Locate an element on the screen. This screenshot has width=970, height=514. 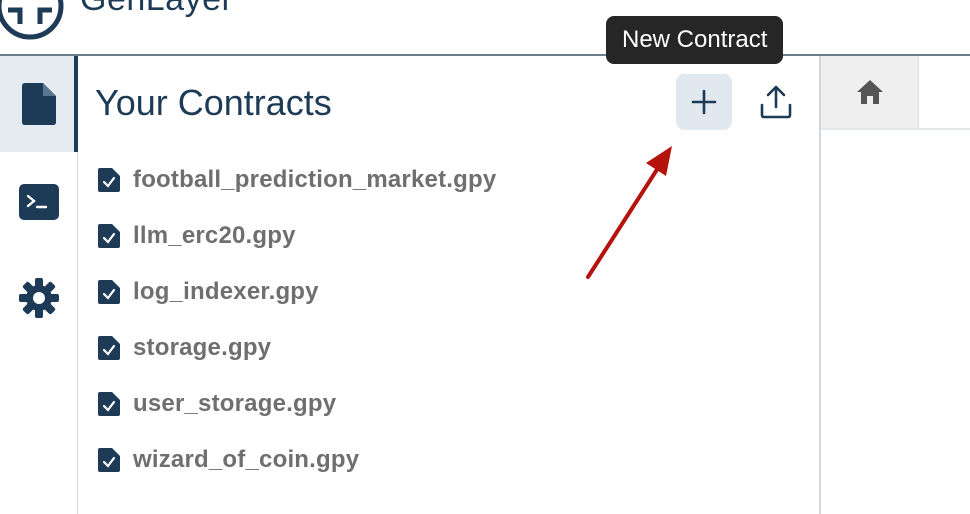
gear-icon is located at coordinates (39, 298).